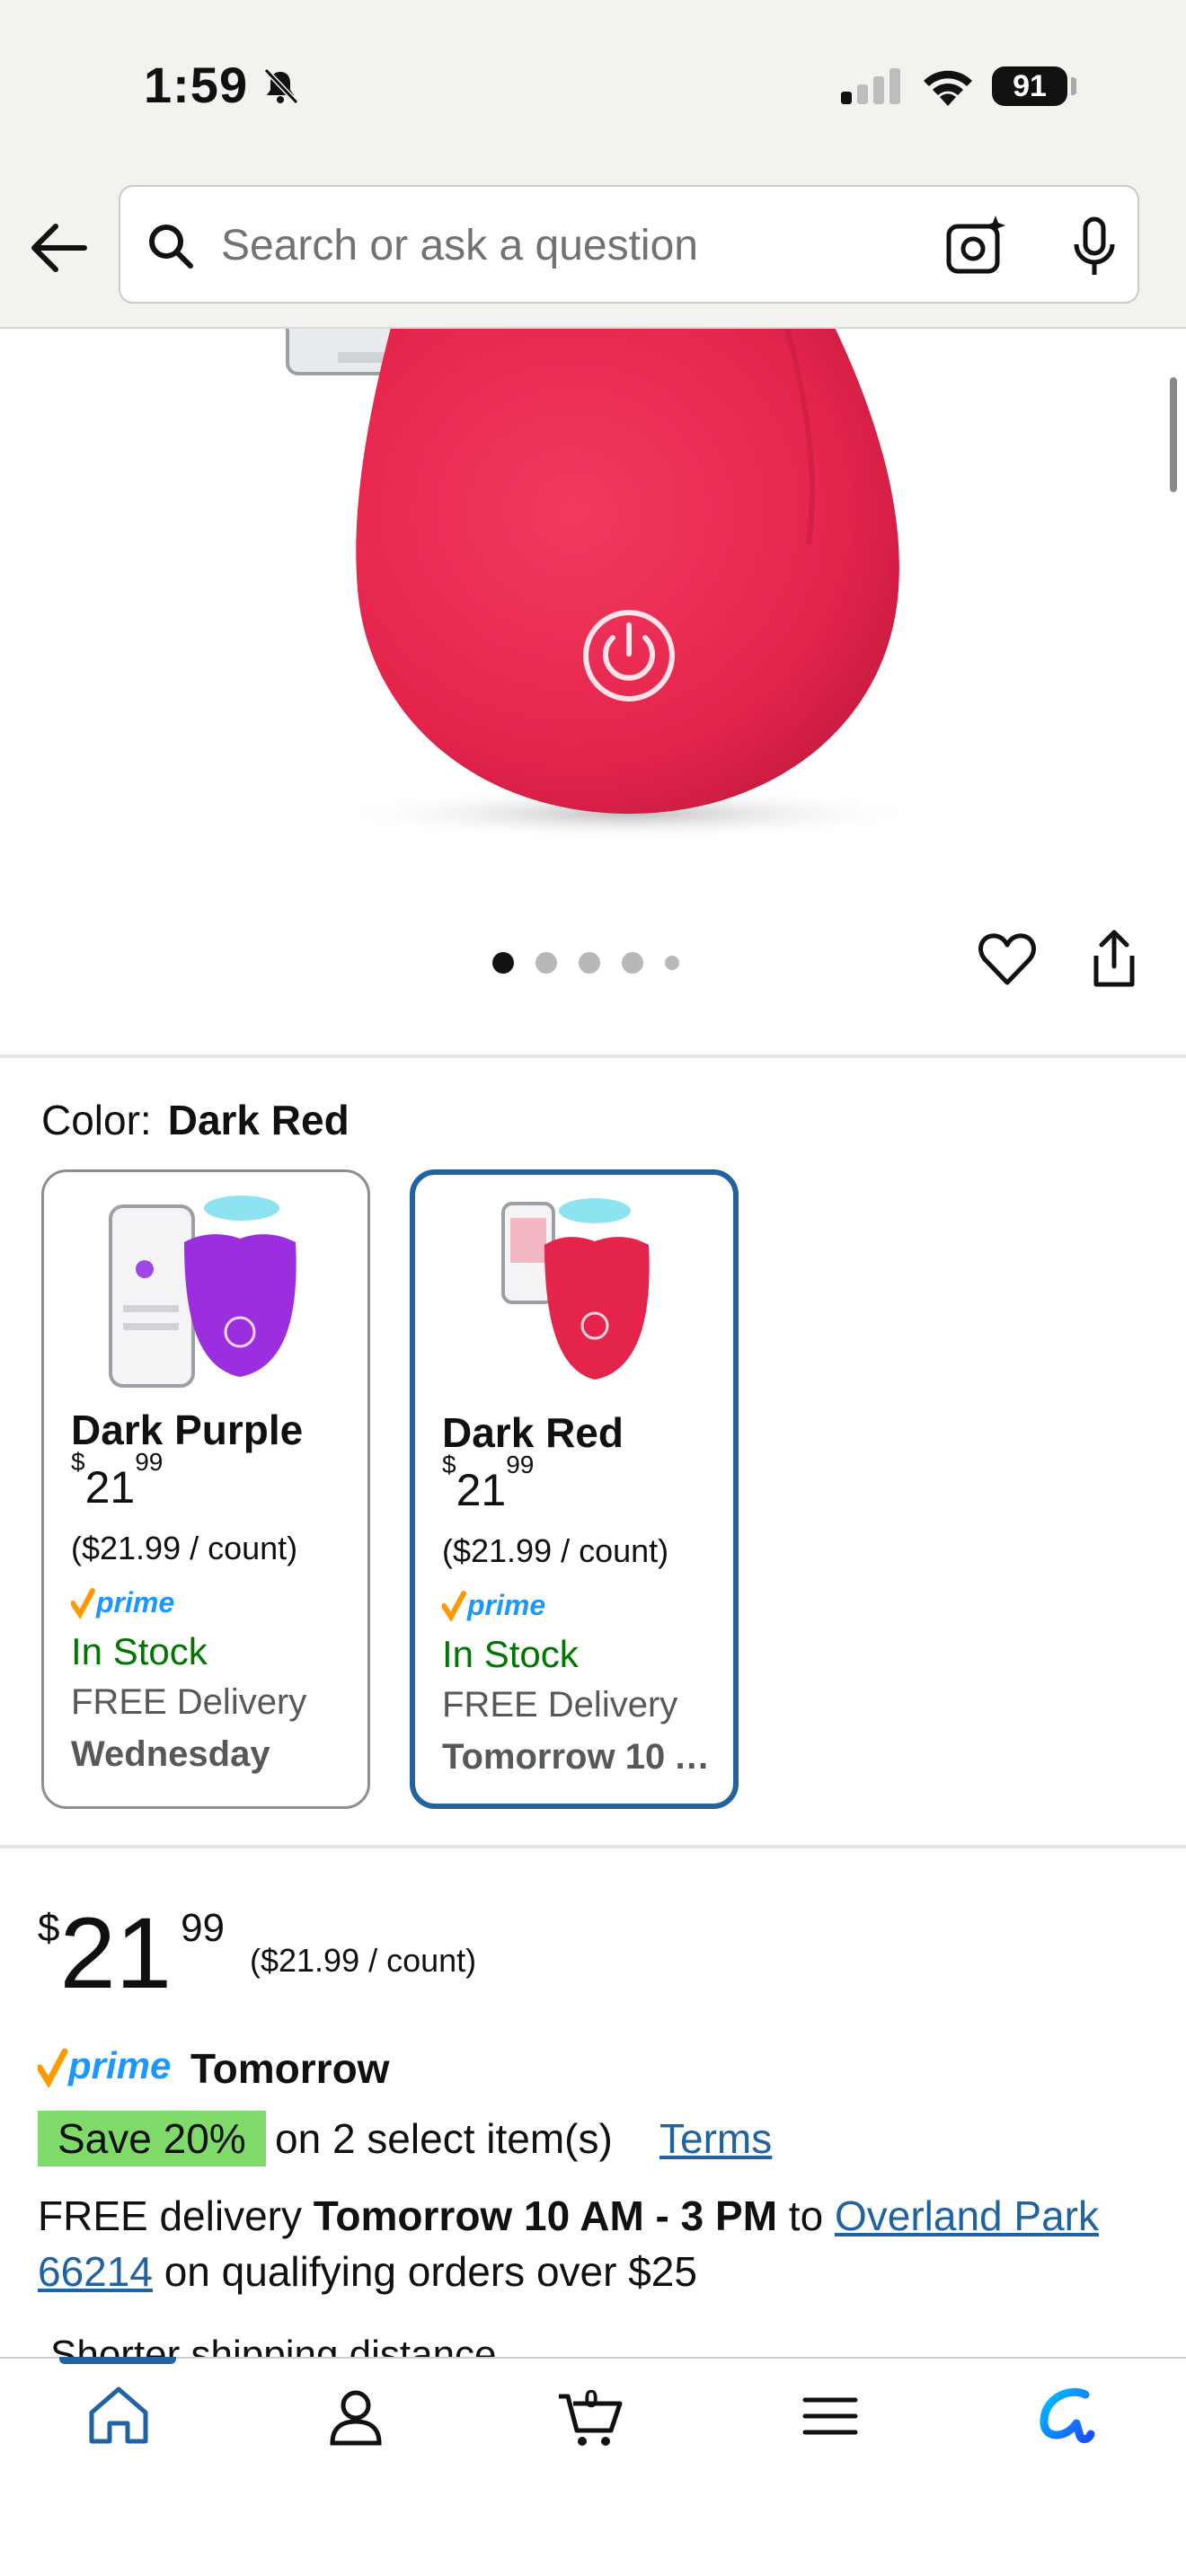 Image resolution: width=1186 pixels, height=2576 pixels. I want to click on image-pager-dots, so click(585, 963).